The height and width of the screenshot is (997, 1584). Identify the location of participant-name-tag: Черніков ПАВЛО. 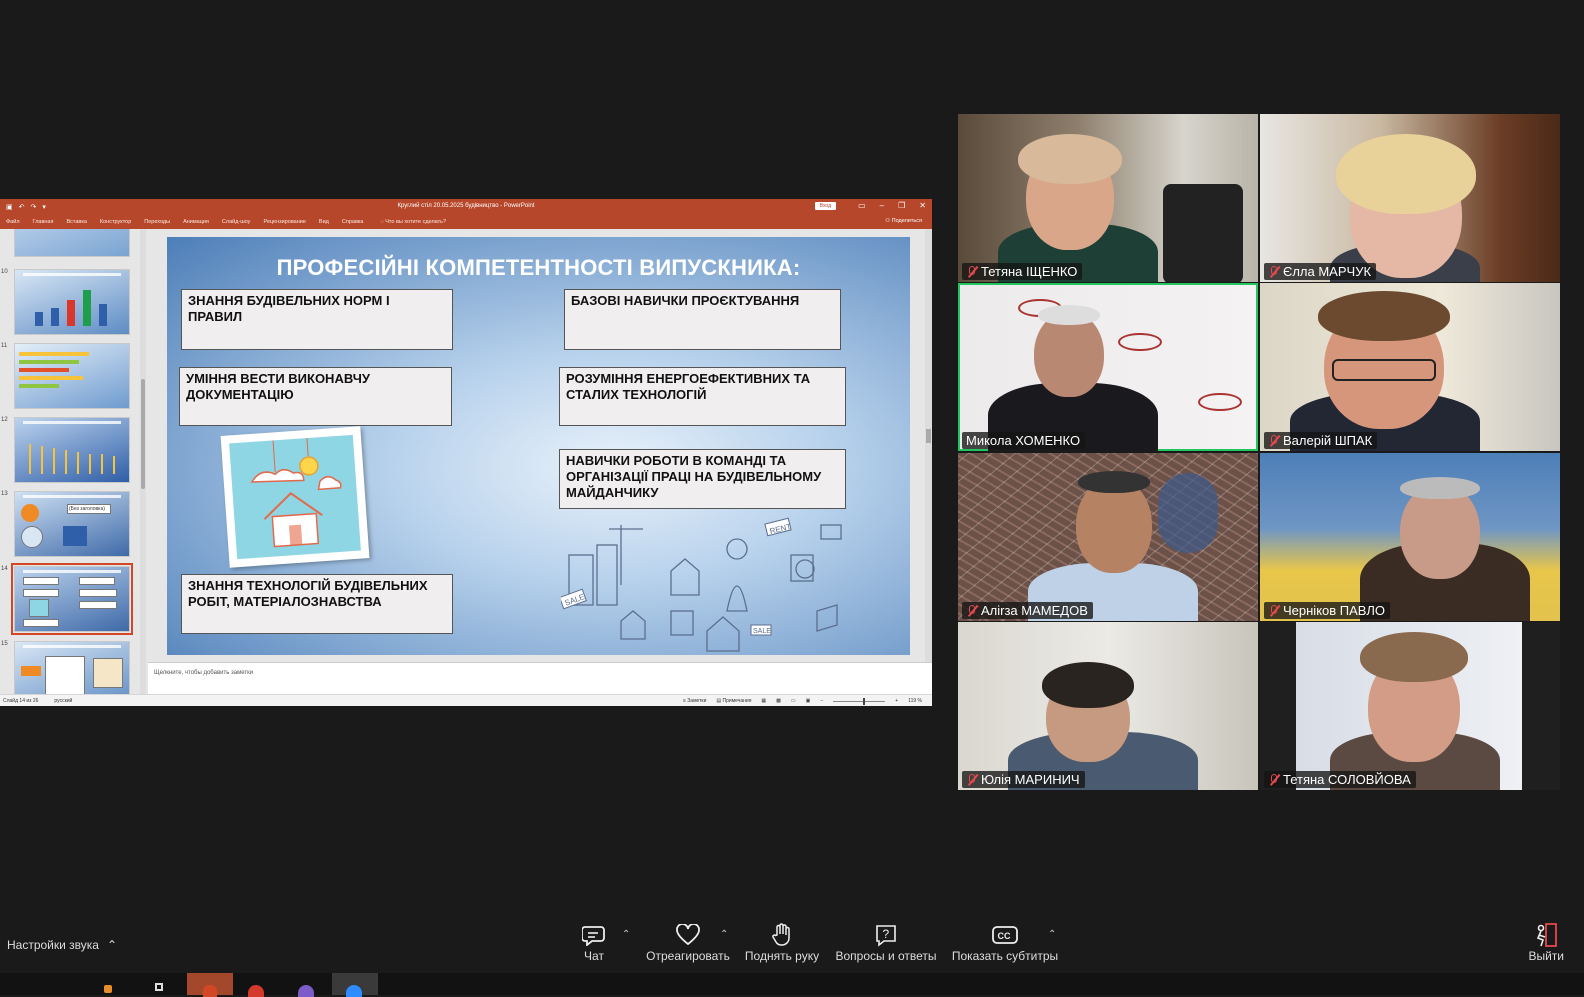
(1327, 610).